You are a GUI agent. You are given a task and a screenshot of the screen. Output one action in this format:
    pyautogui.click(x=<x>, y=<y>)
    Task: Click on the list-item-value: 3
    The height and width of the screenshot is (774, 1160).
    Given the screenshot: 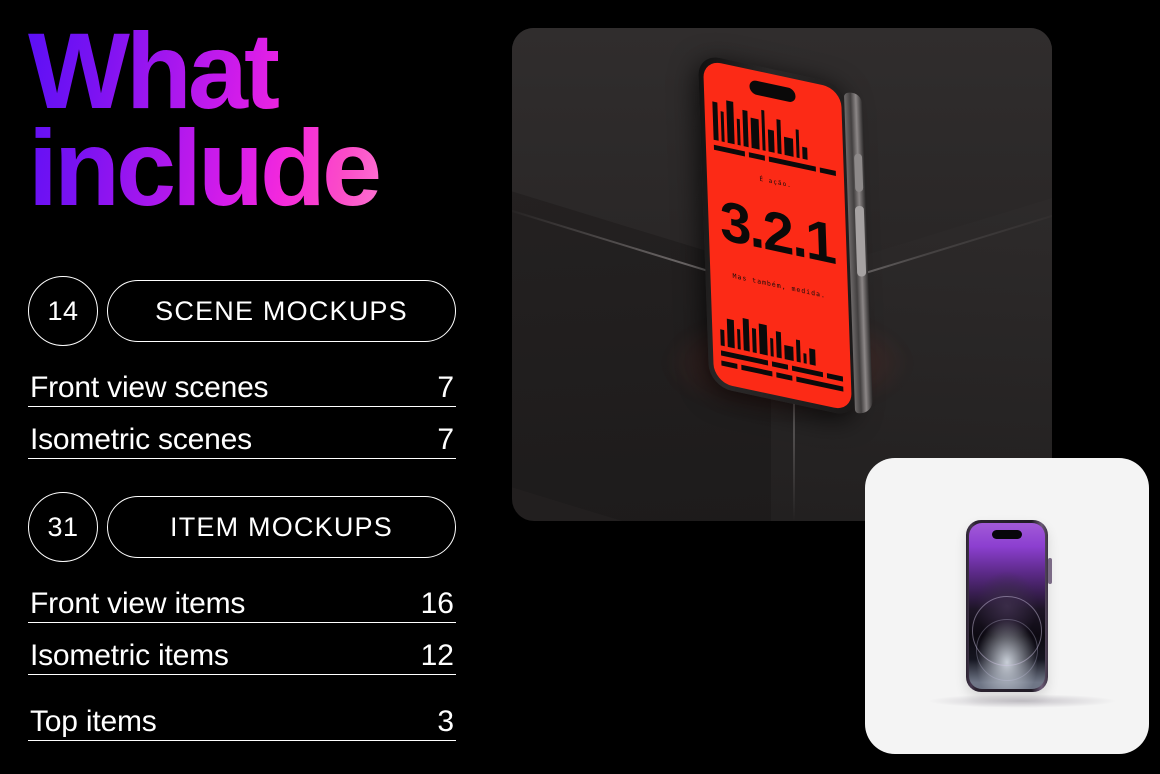 What is the action you would take?
    pyautogui.click(x=445, y=721)
    